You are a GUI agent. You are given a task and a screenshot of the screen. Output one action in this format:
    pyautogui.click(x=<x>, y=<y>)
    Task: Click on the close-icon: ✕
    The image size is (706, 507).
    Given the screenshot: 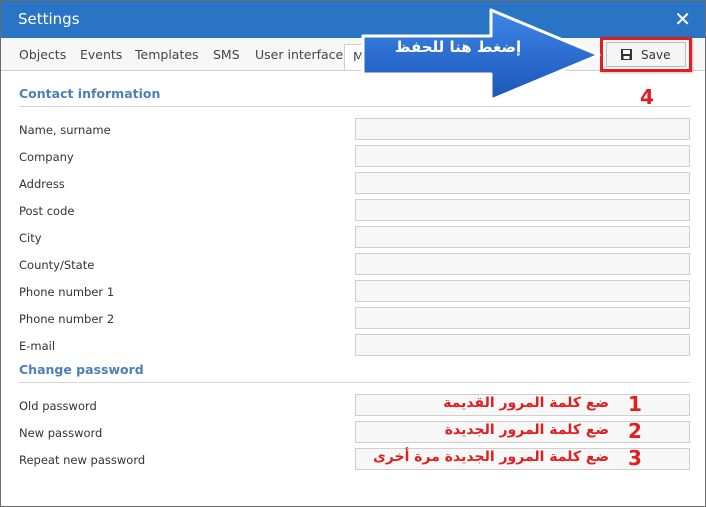 What is the action you would take?
    pyautogui.click(x=682, y=19)
    